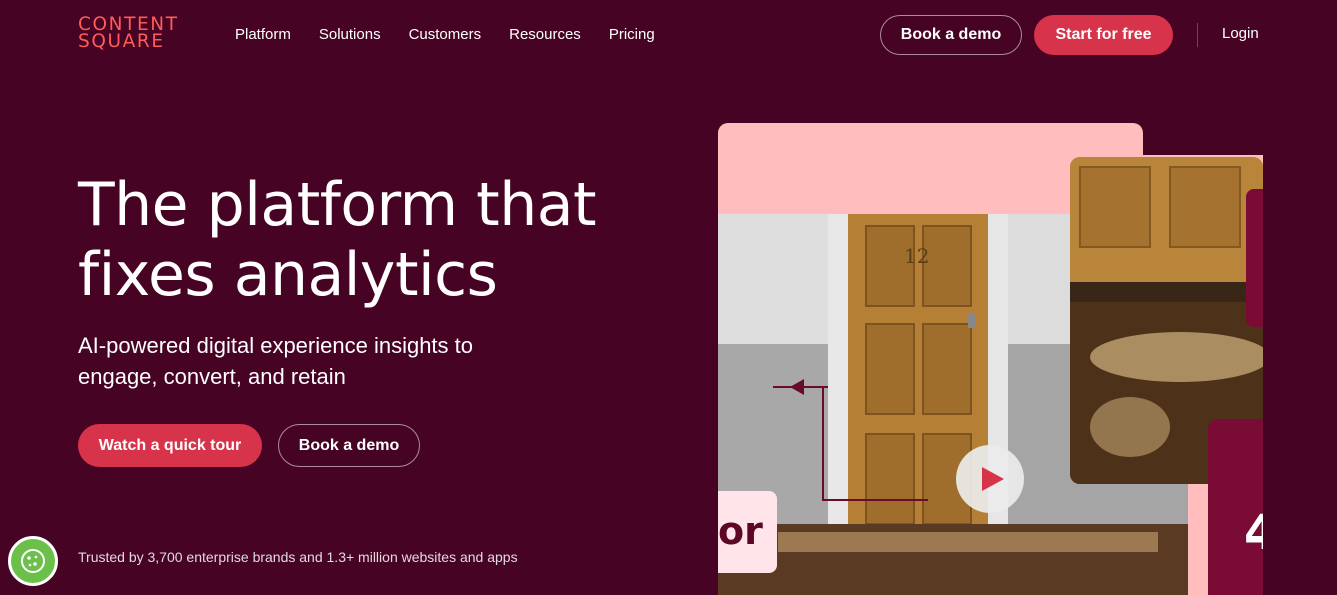  What do you see at coordinates (170, 445) in the screenshot?
I see `watch-tour-button: Watch a quick tour` at bounding box center [170, 445].